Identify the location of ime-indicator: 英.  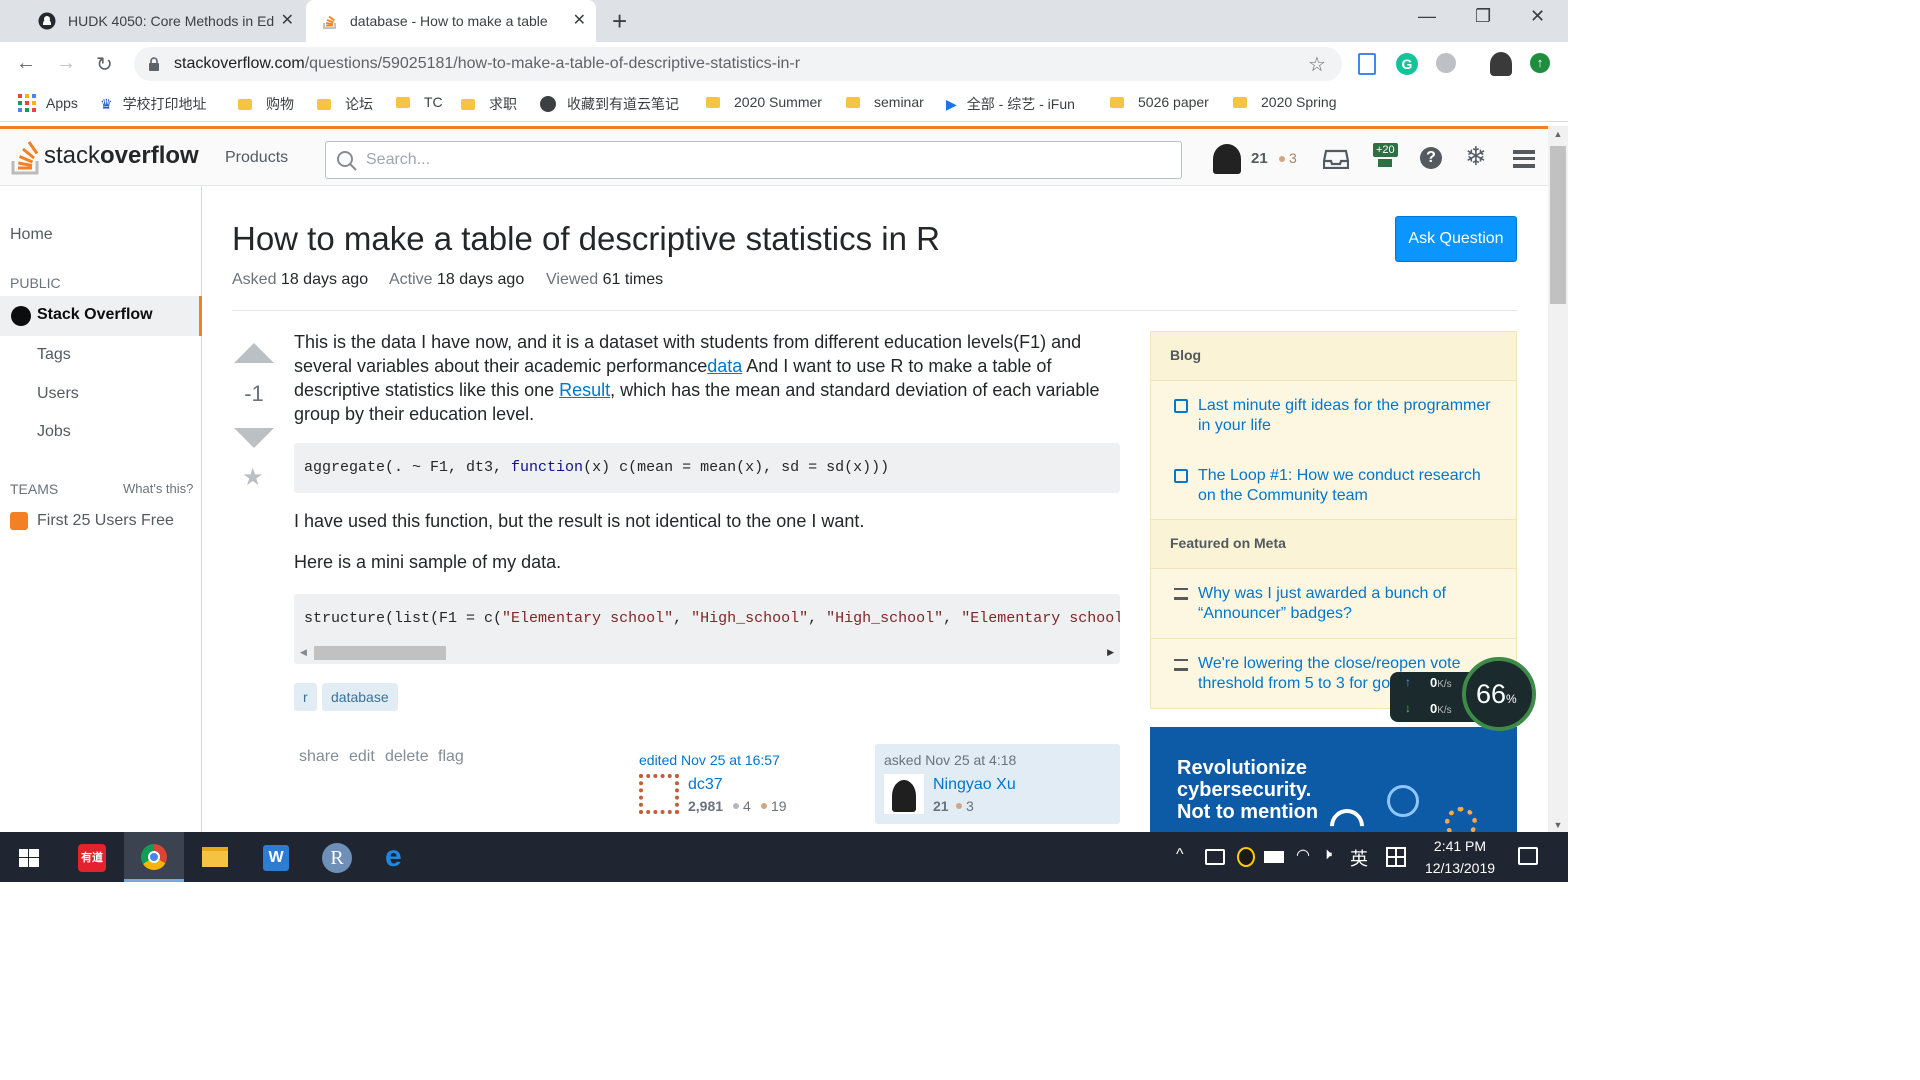
(1359, 858).